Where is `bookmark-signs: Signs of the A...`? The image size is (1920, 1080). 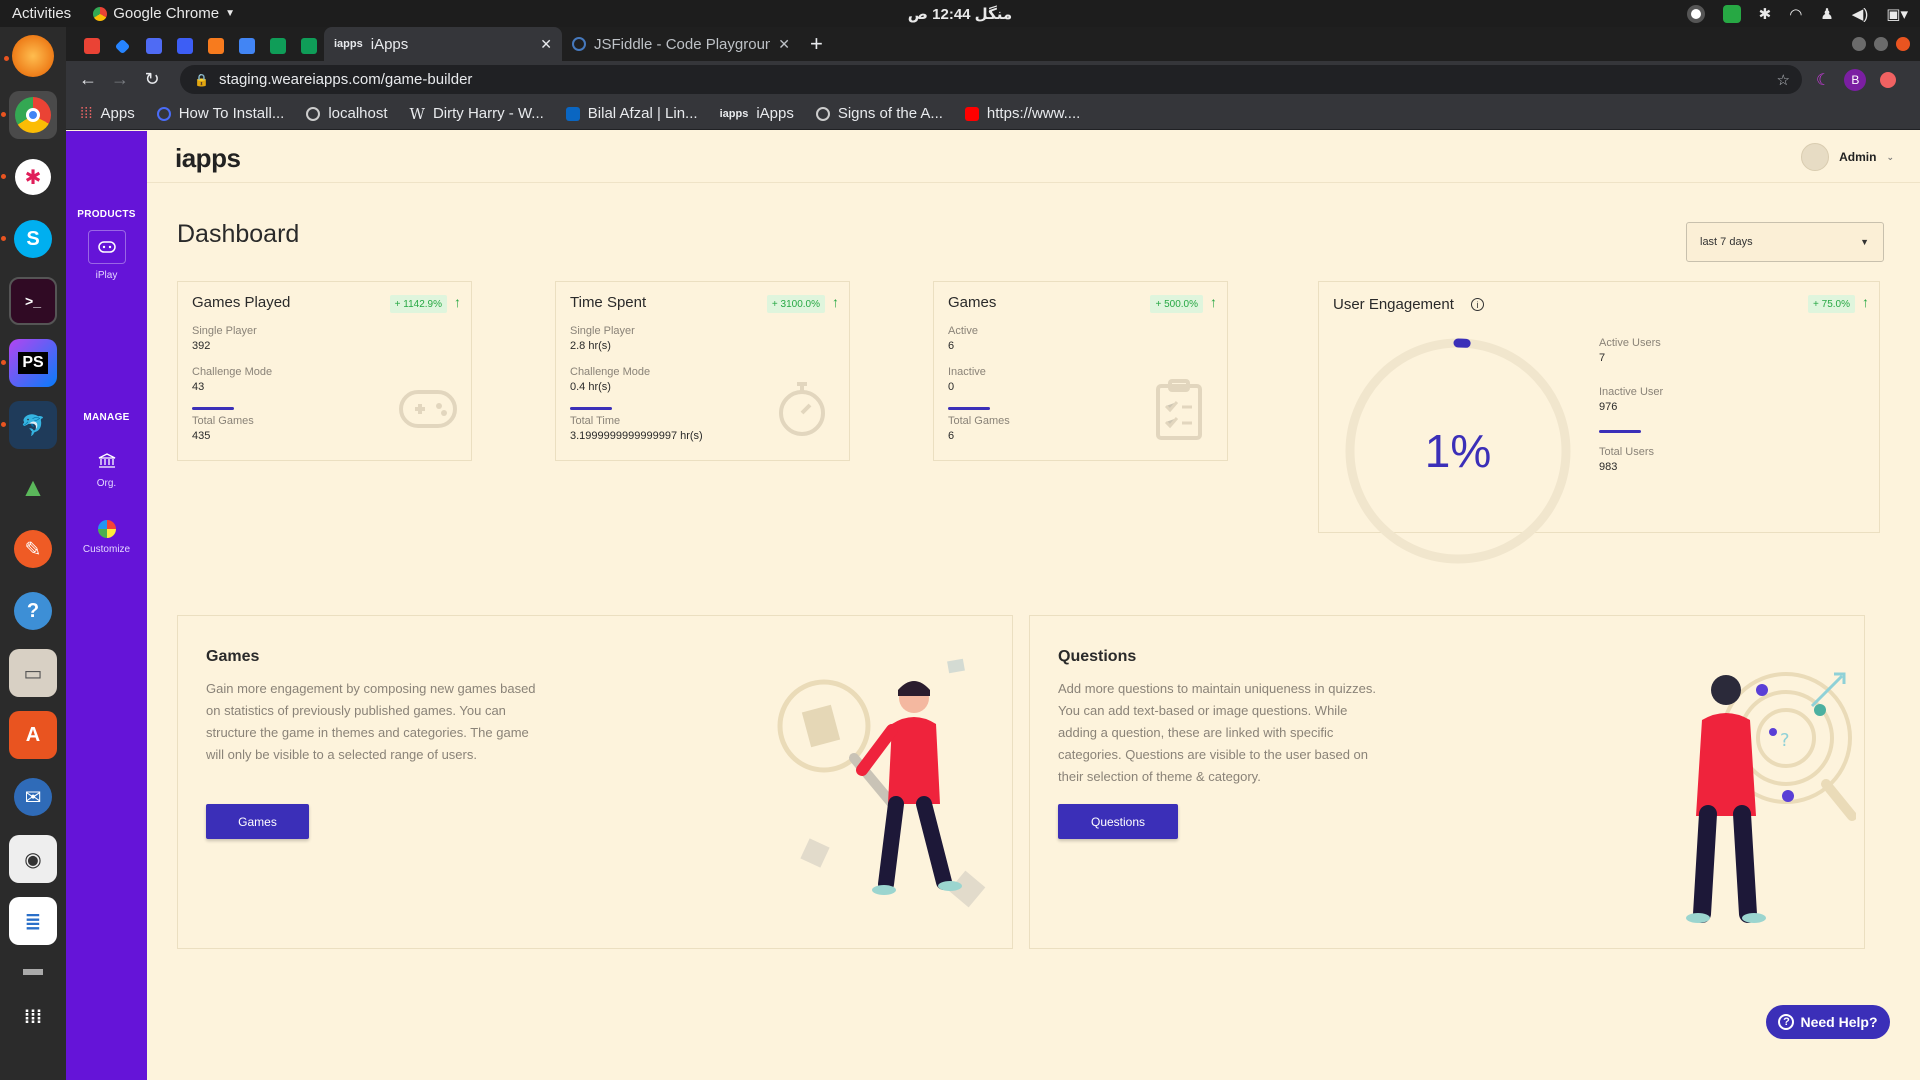 bookmark-signs: Signs of the A... is located at coordinates (879, 113).